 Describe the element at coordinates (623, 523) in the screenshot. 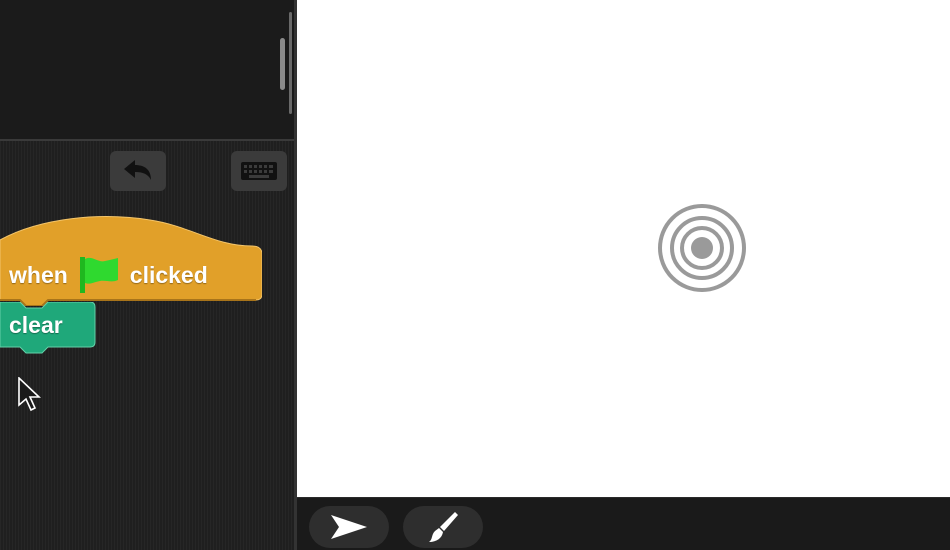

I see `sprite-corral` at that location.